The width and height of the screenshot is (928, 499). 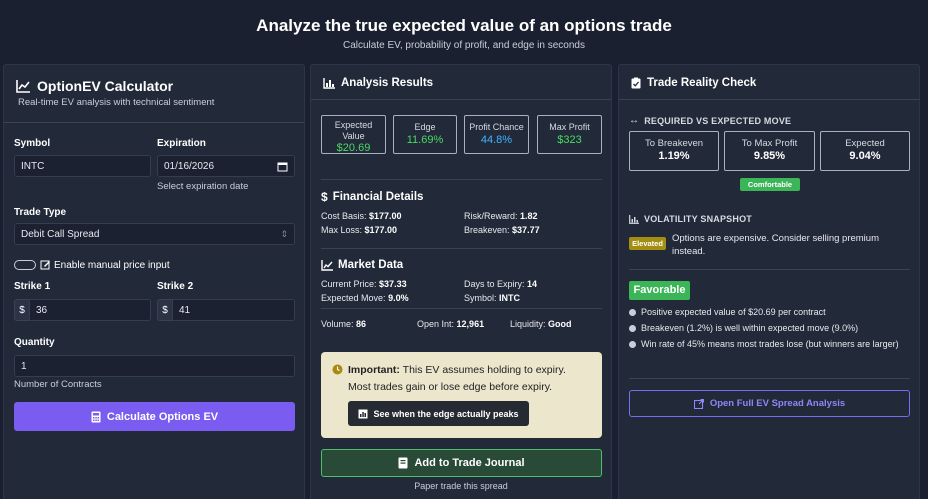 I want to click on risk-reward-row: Risk/Reward: 1.82, so click(x=501, y=216).